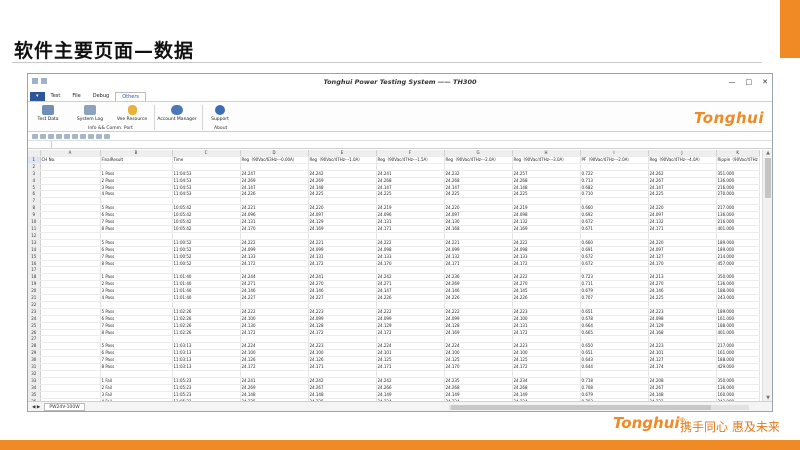 This screenshot has width=800, height=450. What do you see at coordinates (410, 264) in the screenshot?
I see `table-cell: 24.170` at bounding box center [410, 264].